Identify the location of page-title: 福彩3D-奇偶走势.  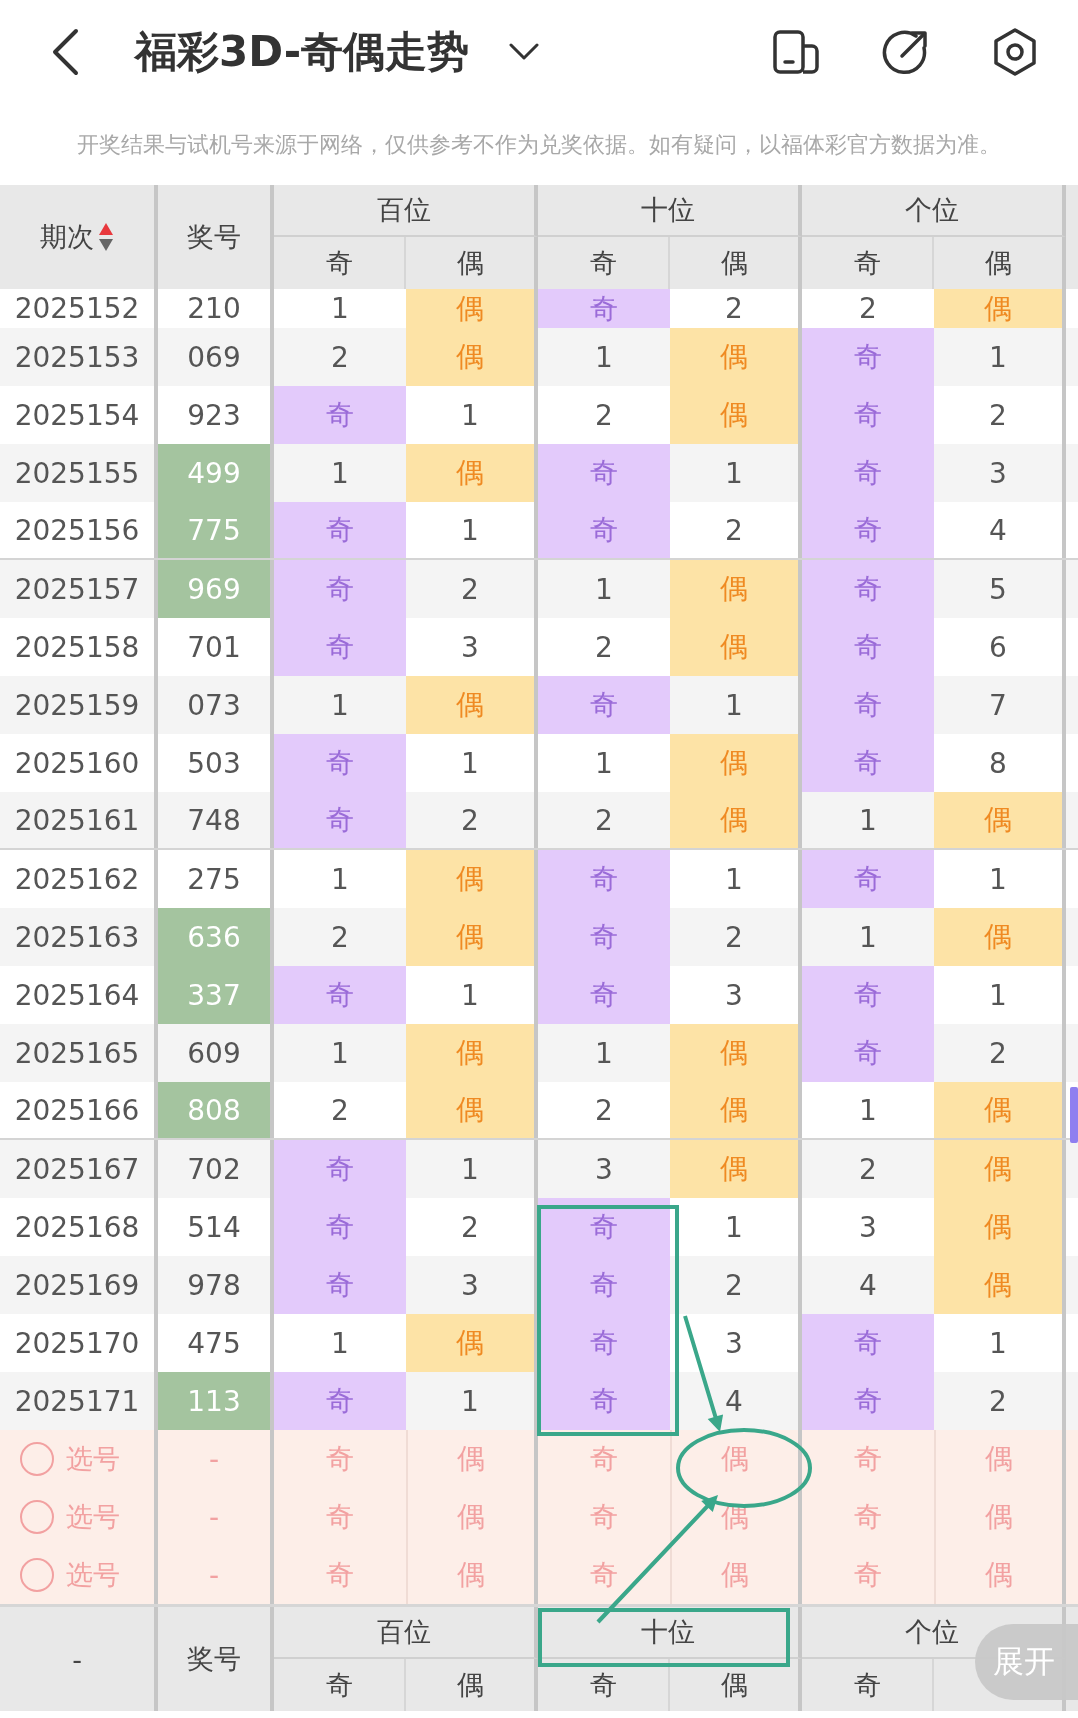
(302, 52).